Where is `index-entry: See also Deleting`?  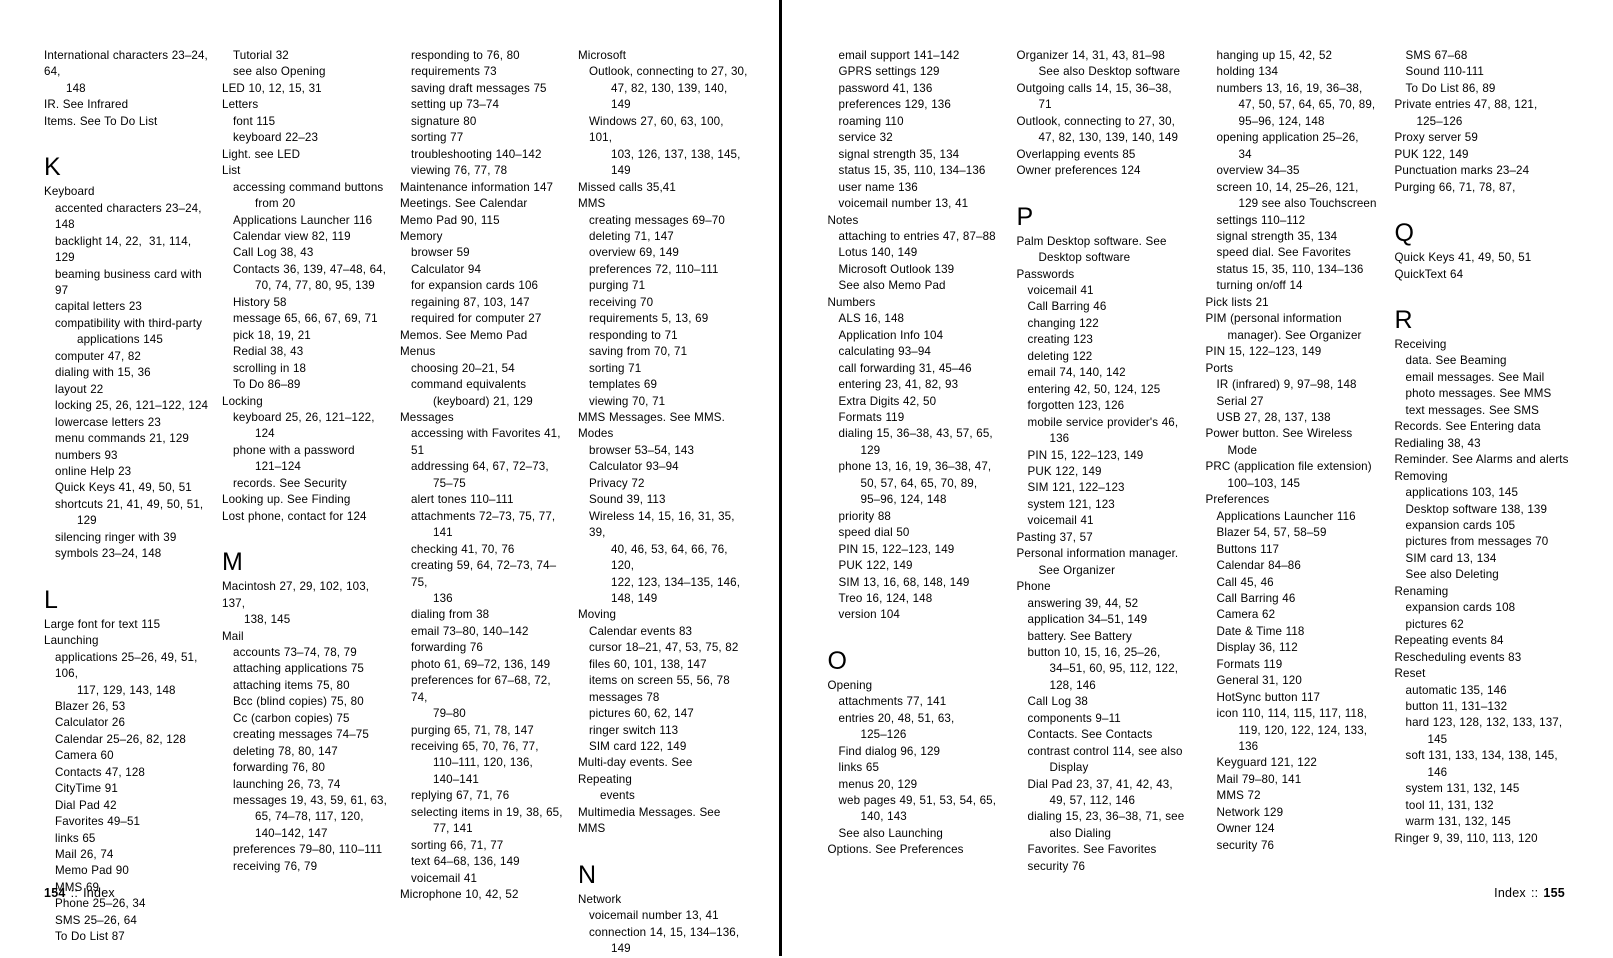 index-entry: See also Deleting is located at coordinates (1452, 575).